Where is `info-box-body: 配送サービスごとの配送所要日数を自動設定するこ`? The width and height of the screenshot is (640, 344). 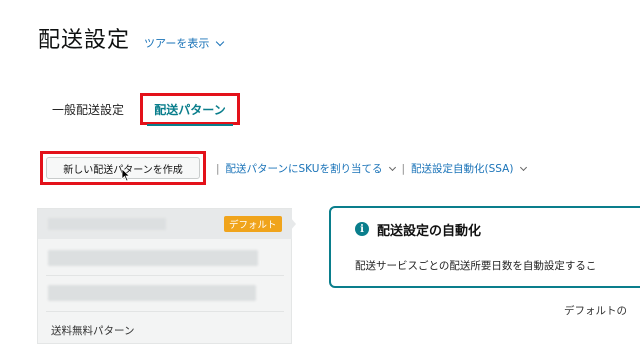 info-box-body: 配送サービスごとの配送所要日数を自動設定するこ is located at coordinates (476, 266).